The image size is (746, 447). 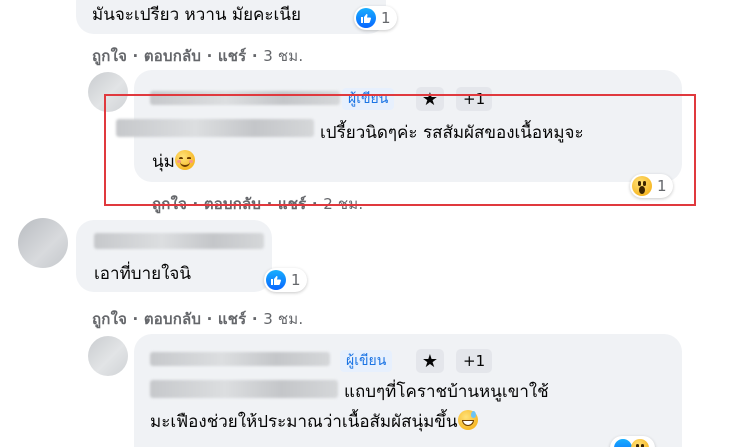 I want to click on comment-text: มันจะเปรียว หวาน มัยคะเนีย, so click(x=196, y=15).